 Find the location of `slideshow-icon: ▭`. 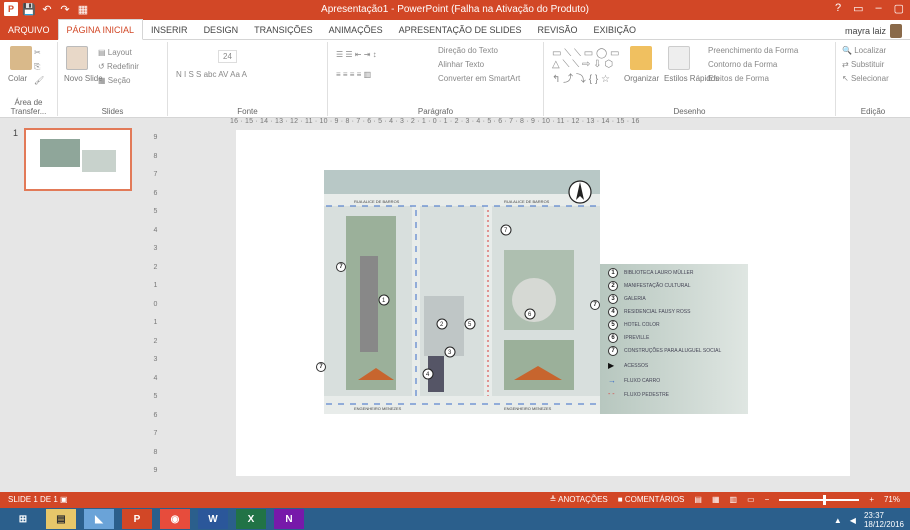

slideshow-icon: ▭ is located at coordinates (751, 499).